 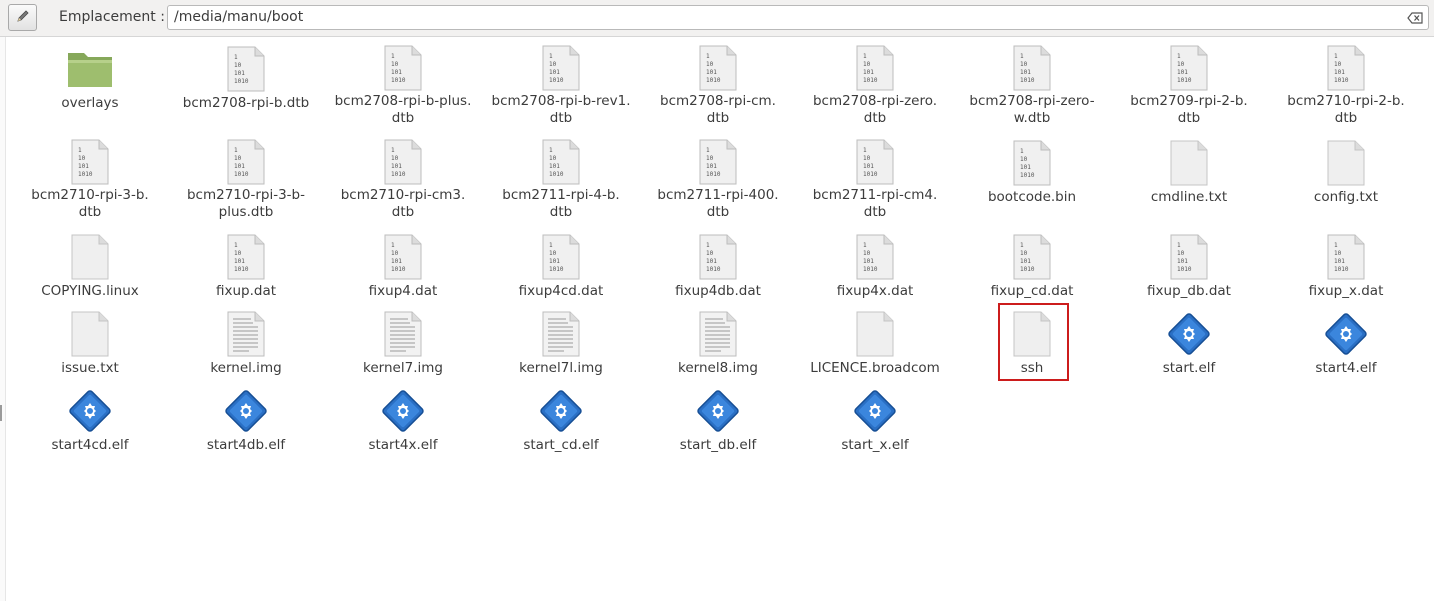 What do you see at coordinates (1346, 350) in the screenshot?
I see `file-item: start4.elf` at bounding box center [1346, 350].